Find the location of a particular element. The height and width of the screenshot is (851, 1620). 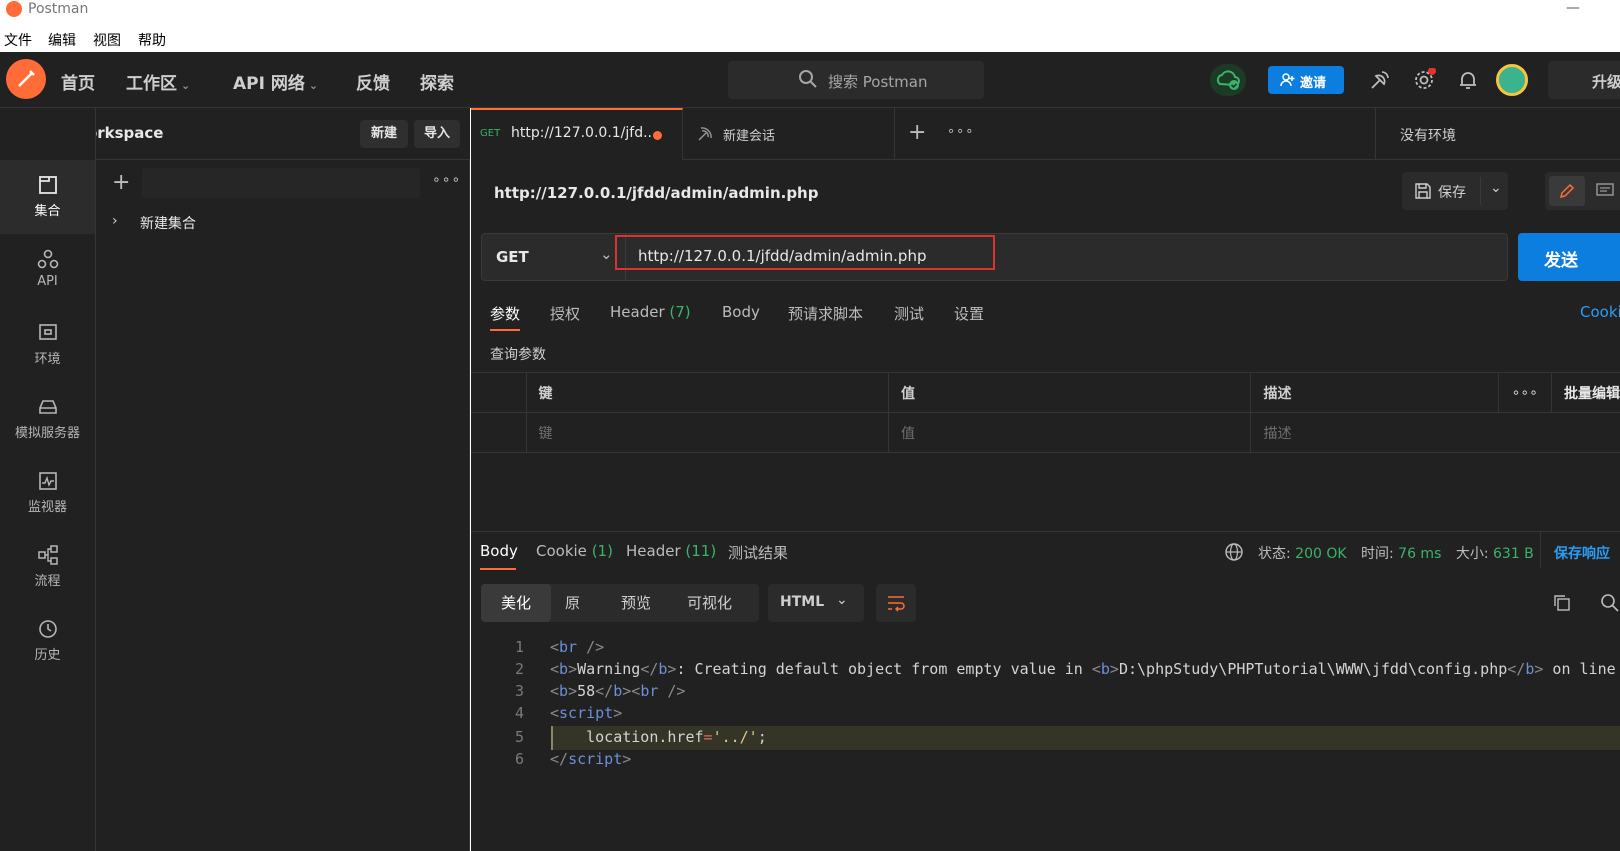

invite-button: 邀请 is located at coordinates (1306, 80).